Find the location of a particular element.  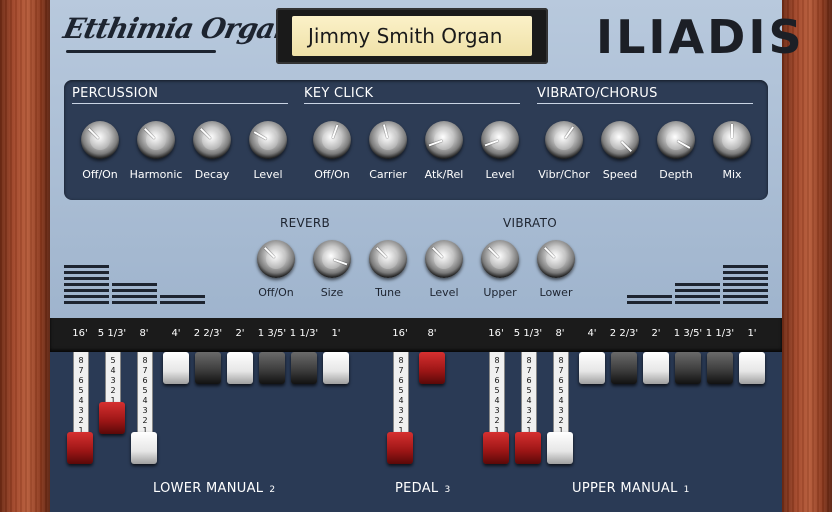

section-title-key-click: KEY CLICK is located at coordinates (339, 93).